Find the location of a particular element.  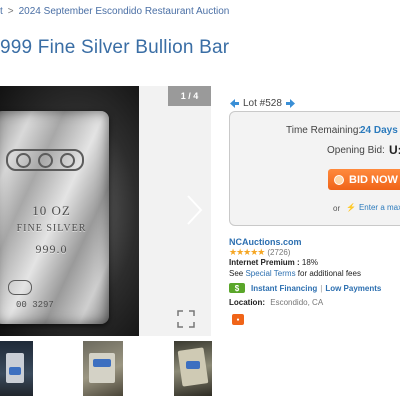

seller-rating: ★★★★★ (2726) is located at coordinates (259, 252).